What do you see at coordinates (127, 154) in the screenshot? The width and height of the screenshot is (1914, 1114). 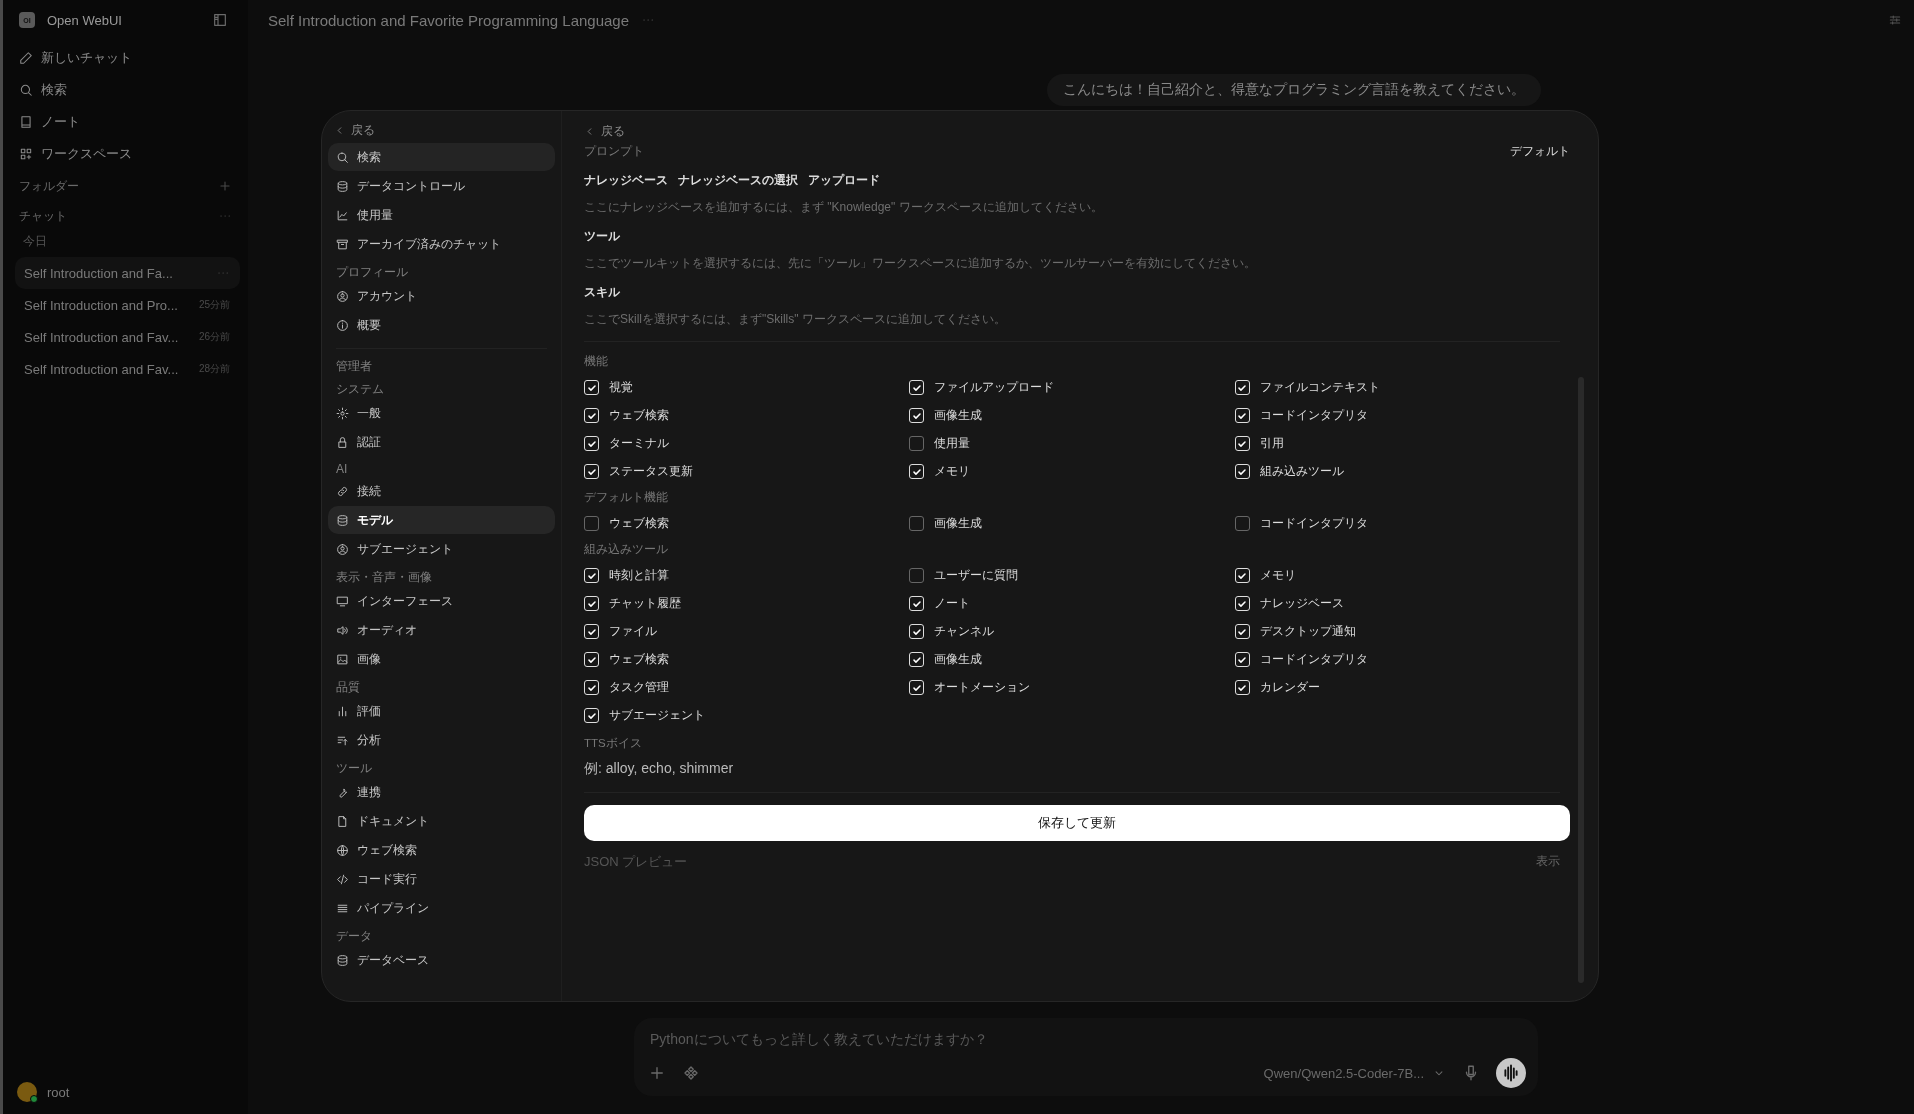 I see `sidebar-item: ワークスペース` at bounding box center [127, 154].